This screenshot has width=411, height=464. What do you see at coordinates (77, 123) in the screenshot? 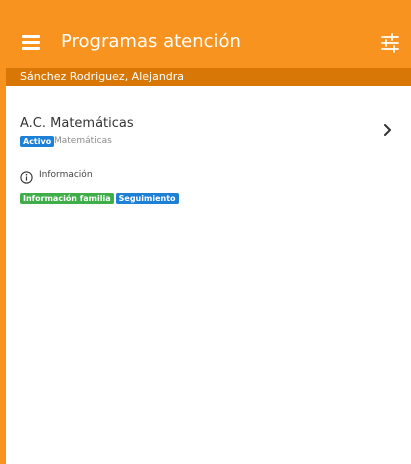
I see `program-title: A.C. Matemáticas` at bounding box center [77, 123].